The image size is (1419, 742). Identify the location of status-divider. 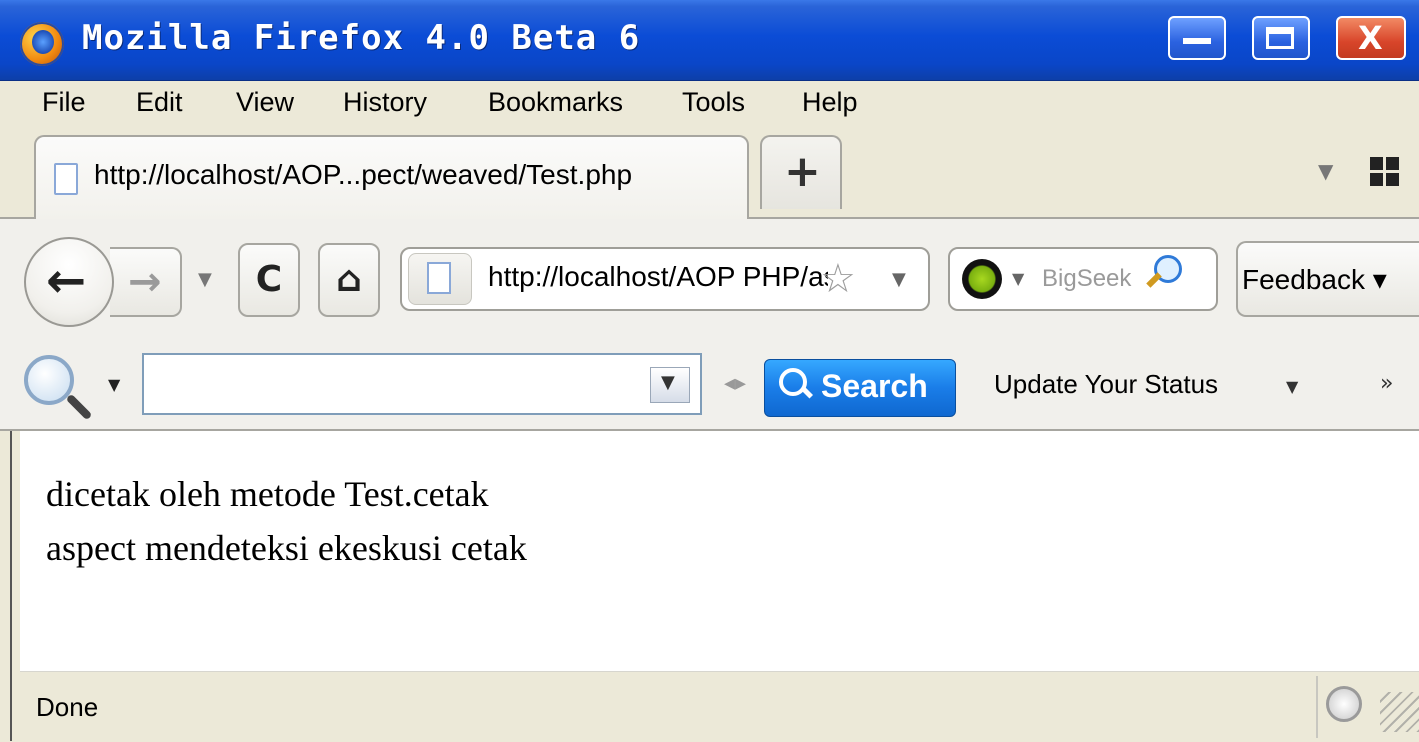
(1317, 707).